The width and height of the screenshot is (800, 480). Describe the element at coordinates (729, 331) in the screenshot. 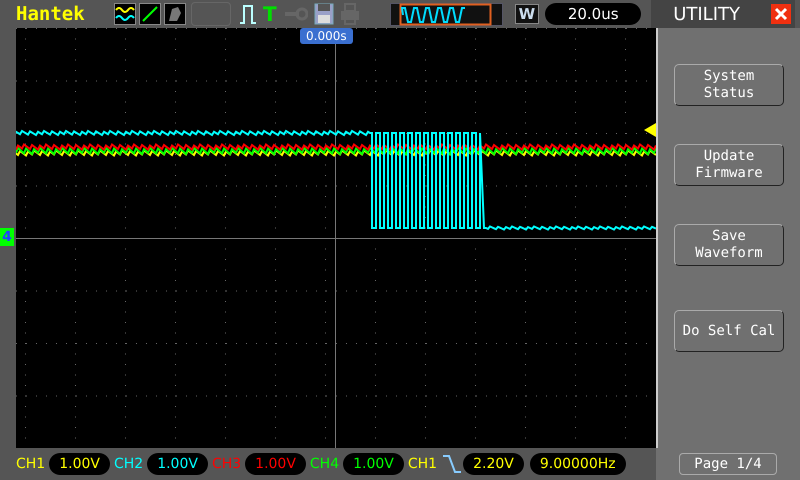

I see `menu-button: Do Self Cal` at that location.